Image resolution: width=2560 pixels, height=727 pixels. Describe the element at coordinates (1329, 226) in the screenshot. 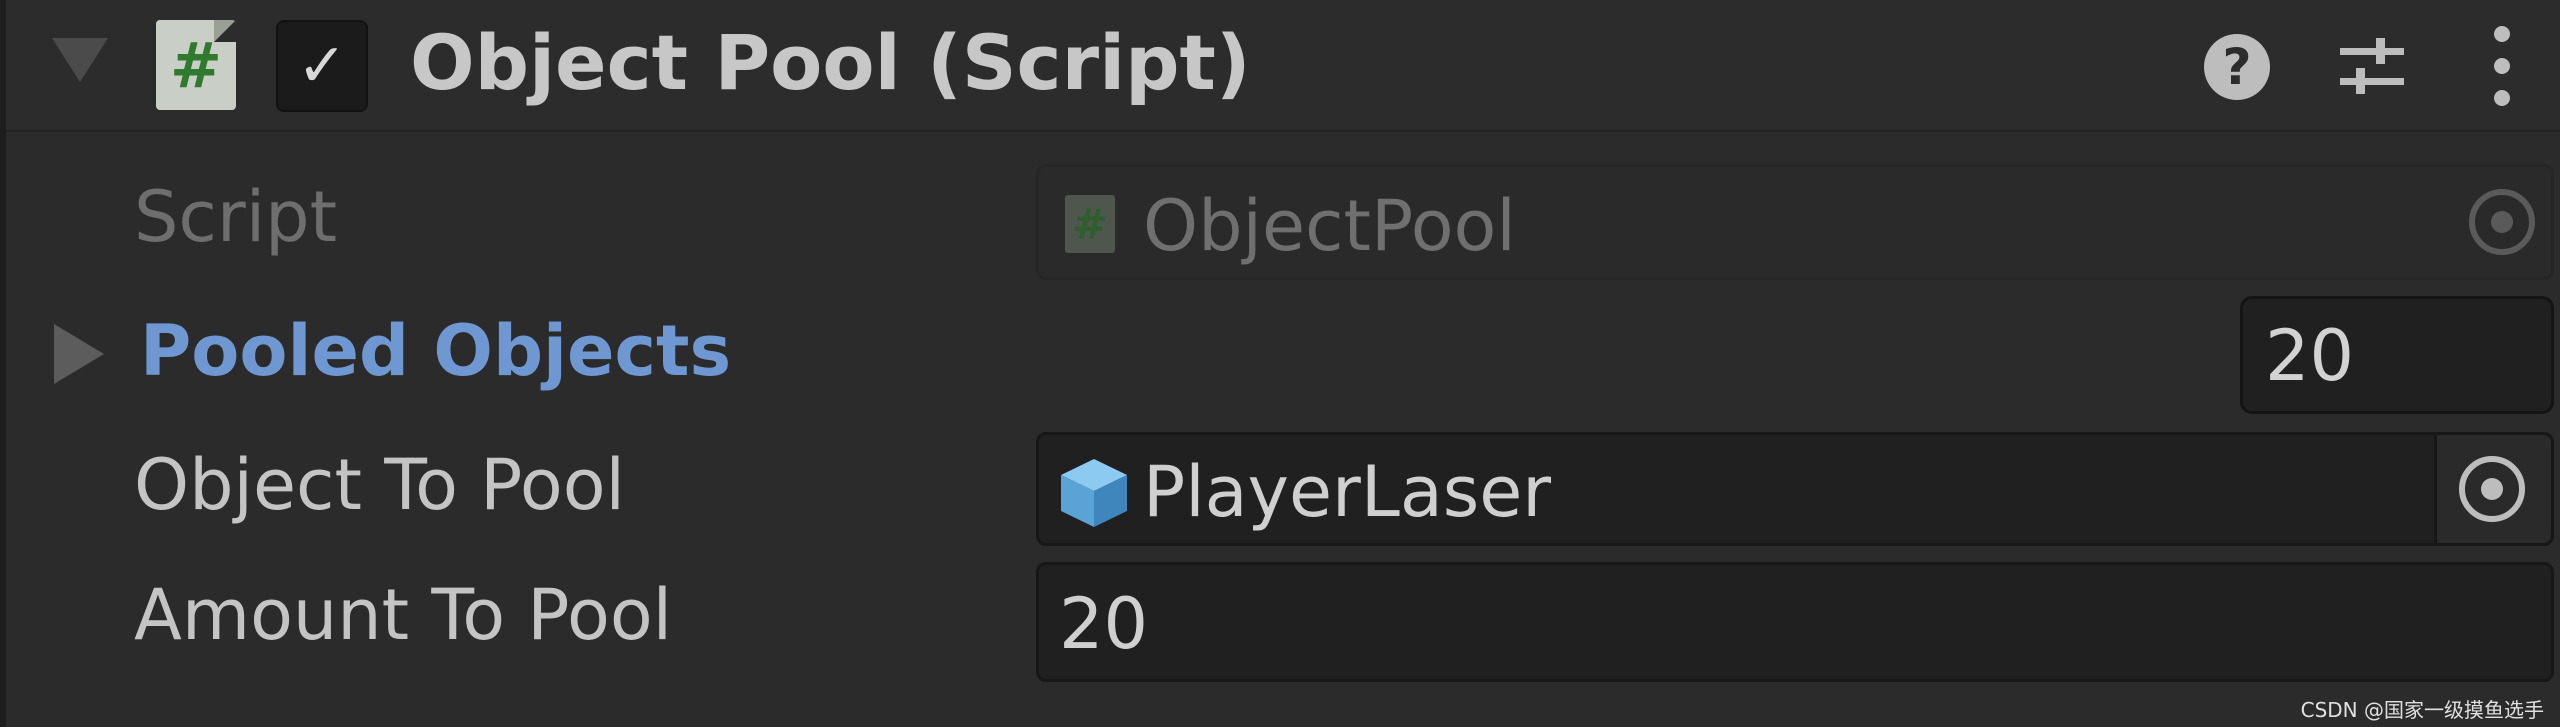

I see `script-field-value: ObjectPool` at that location.